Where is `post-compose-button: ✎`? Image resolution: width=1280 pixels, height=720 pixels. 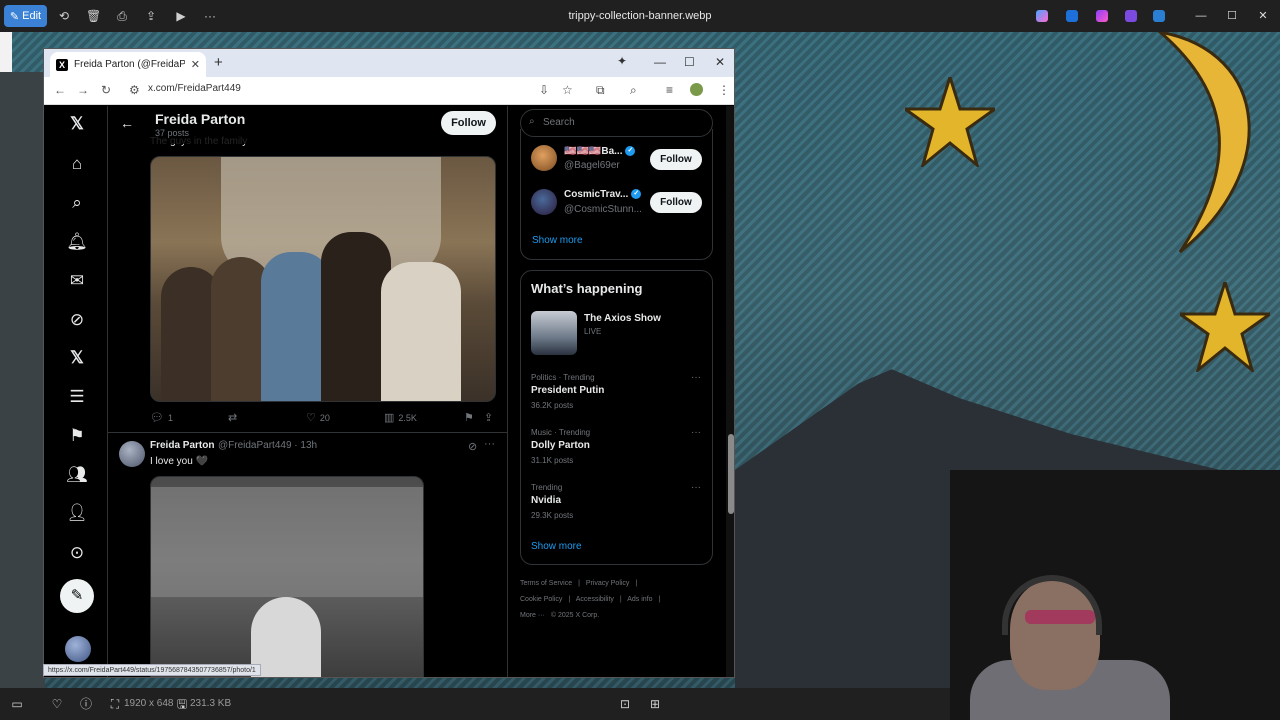 post-compose-button: ✎ is located at coordinates (77, 596).